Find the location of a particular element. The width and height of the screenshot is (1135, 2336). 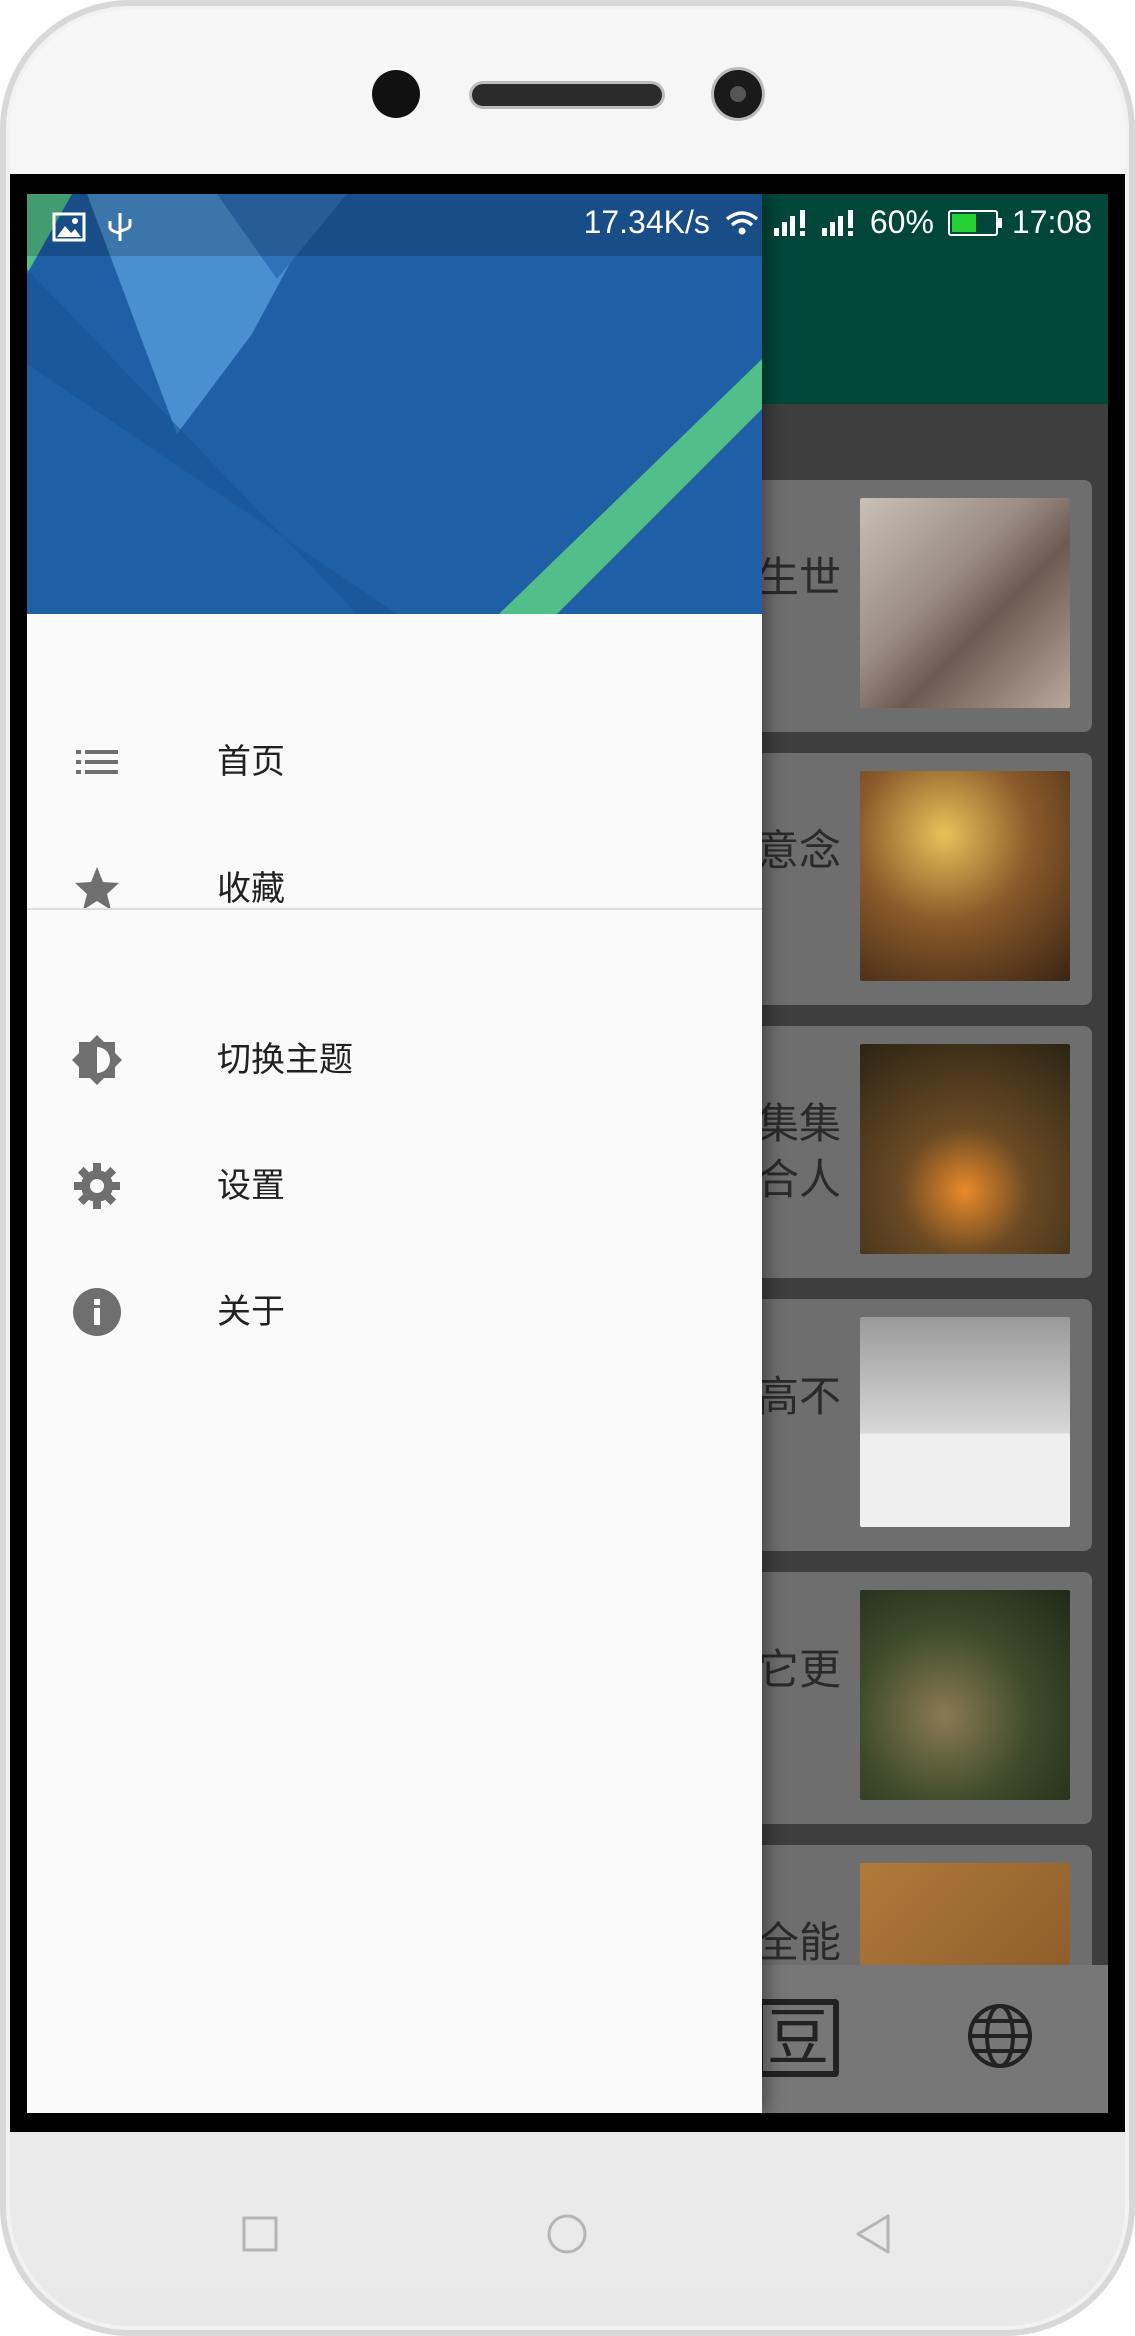

clock: 17:08 is located at coordinates (1051, 222).